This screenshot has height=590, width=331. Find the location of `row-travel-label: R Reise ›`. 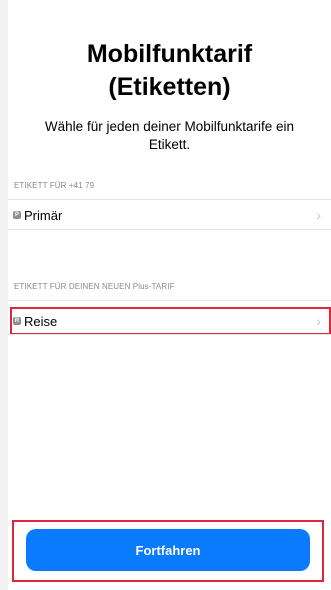

row-travel-label: R Reise › is located at coordinates (170, 321).